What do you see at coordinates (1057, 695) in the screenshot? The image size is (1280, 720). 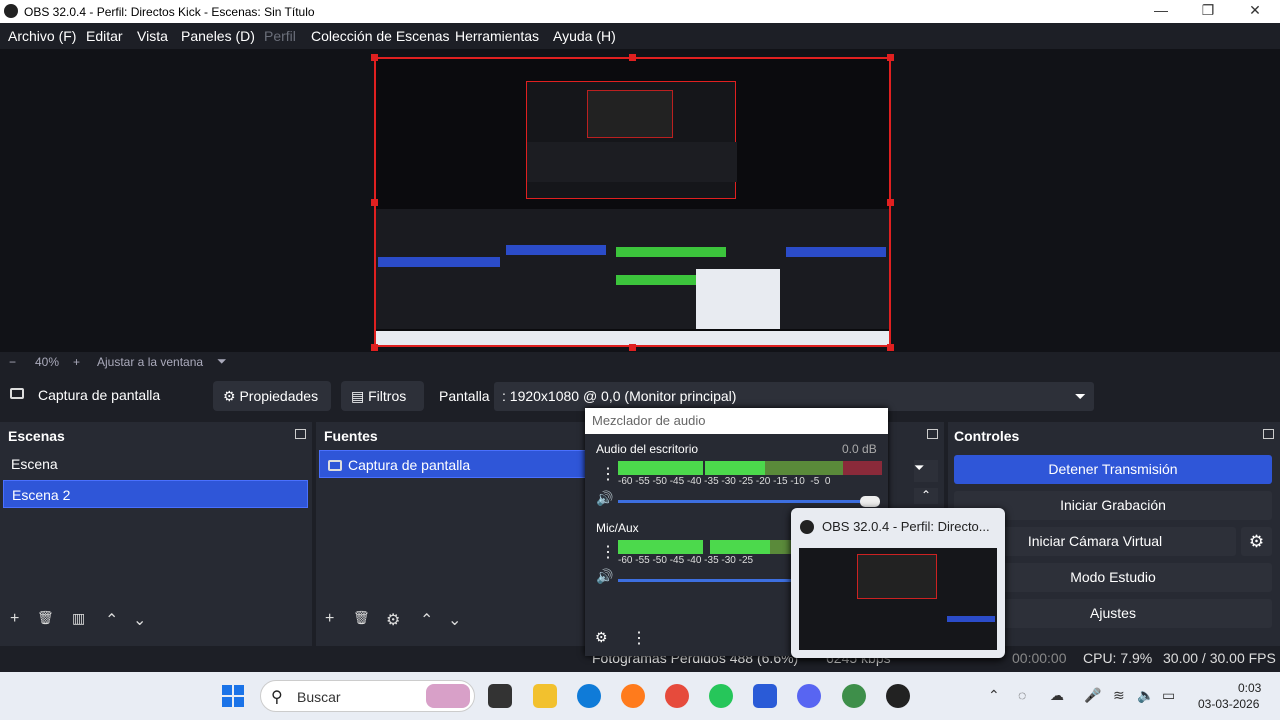 I see `onedrive-icon: ☁` at bounding box center [1057, 695].